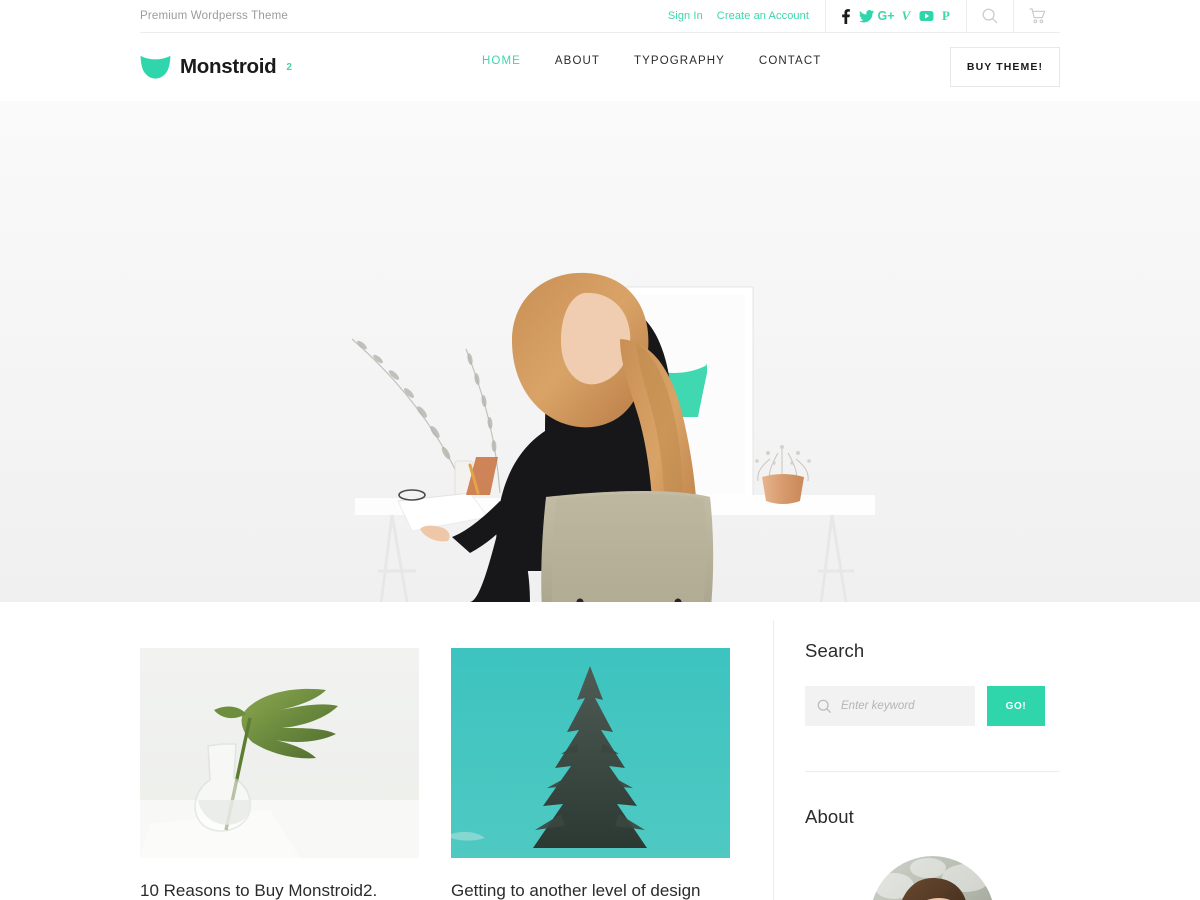 Image resolution: width=1200 pixels, height=900 pixels. I want to click on monstroid-logo-icon, so click(155, 67).